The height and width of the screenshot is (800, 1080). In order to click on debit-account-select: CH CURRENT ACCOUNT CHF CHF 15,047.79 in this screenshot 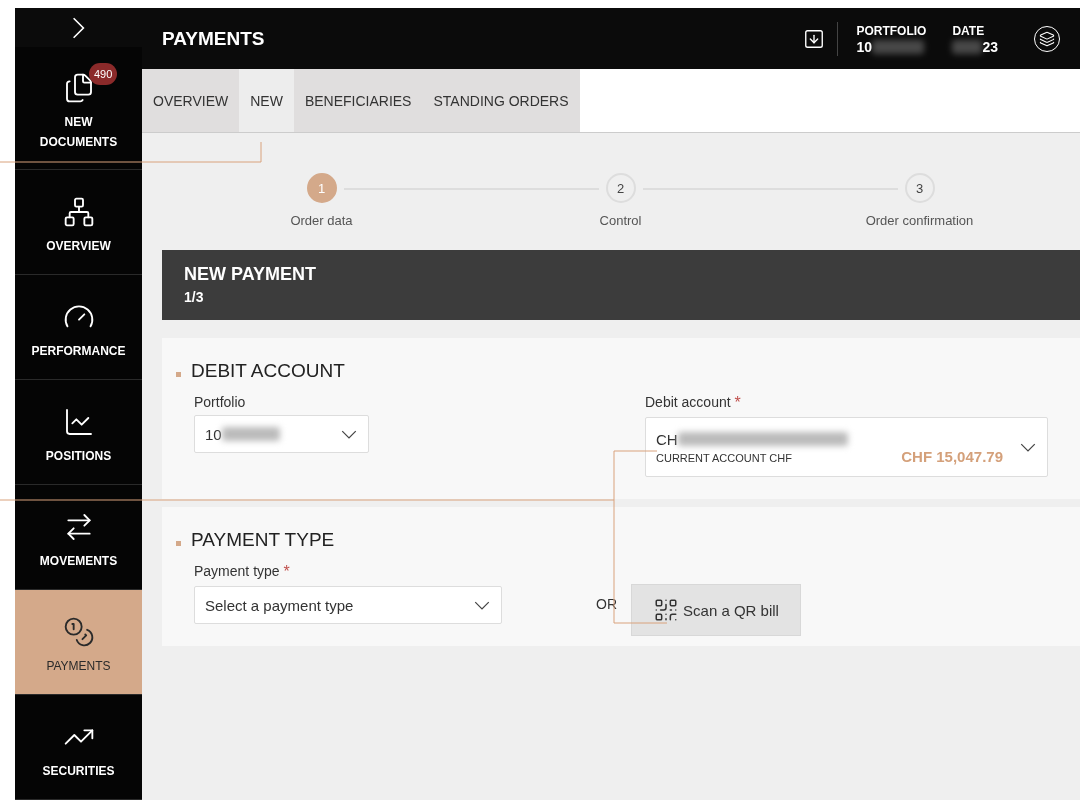, I will do `click(846, 447)`.